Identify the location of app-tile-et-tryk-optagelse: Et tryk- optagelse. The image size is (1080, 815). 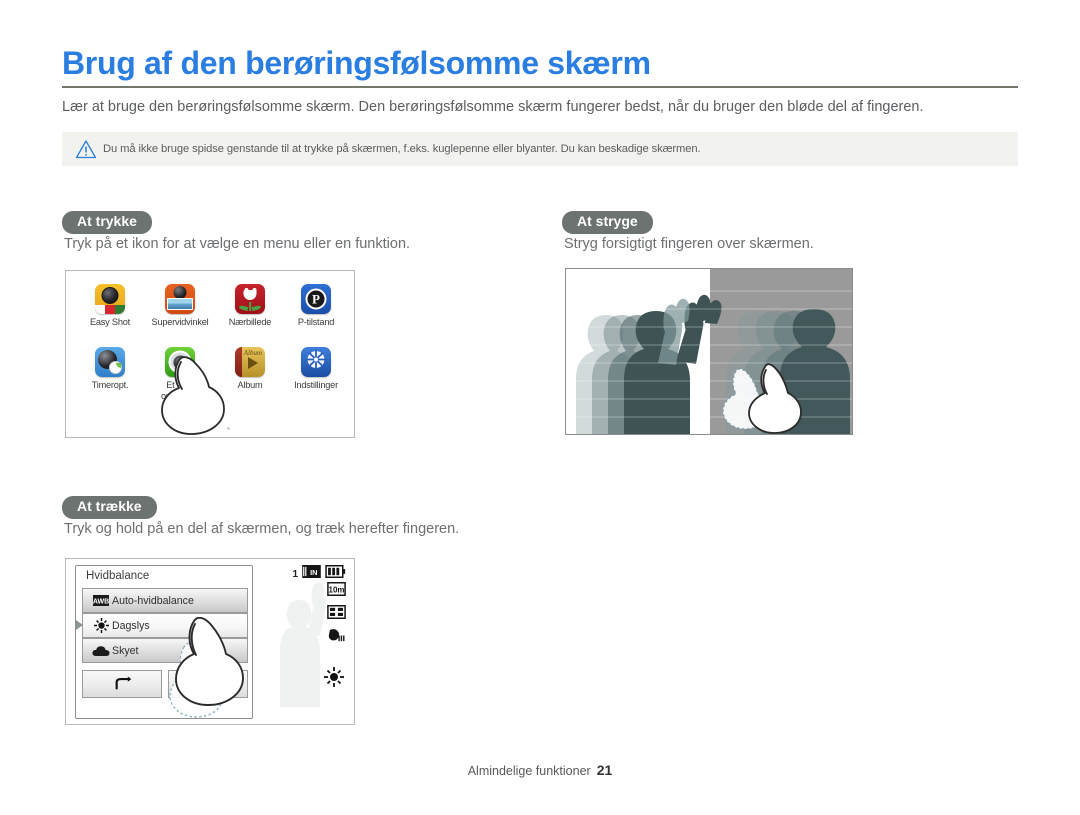
(180, 374).